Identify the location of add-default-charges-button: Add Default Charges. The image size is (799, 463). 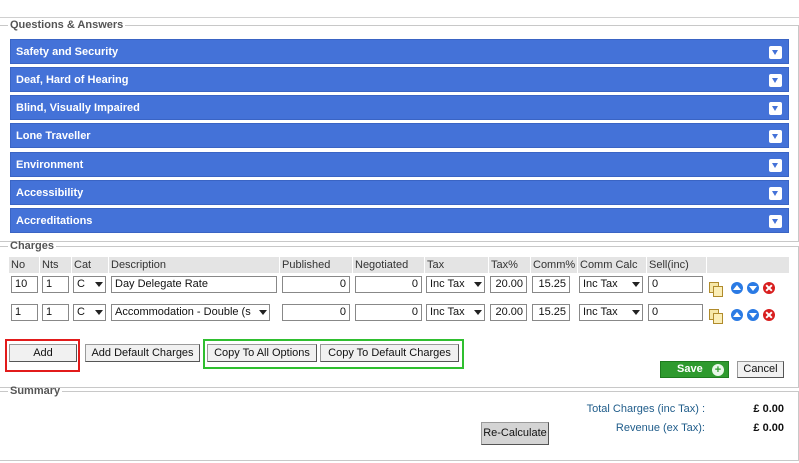
(142, 353).